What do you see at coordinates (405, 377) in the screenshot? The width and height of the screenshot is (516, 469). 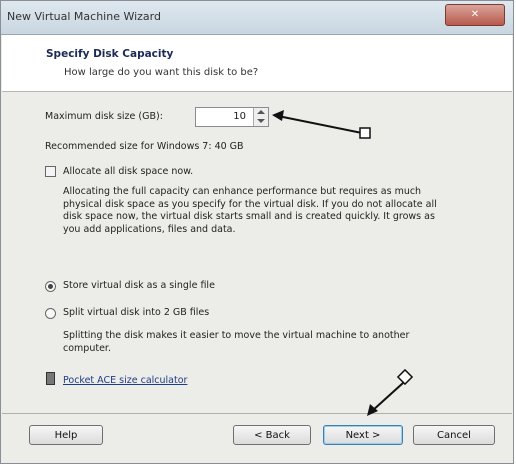 I see `annotation-diamond-marker` at bounding box center [405, 377].